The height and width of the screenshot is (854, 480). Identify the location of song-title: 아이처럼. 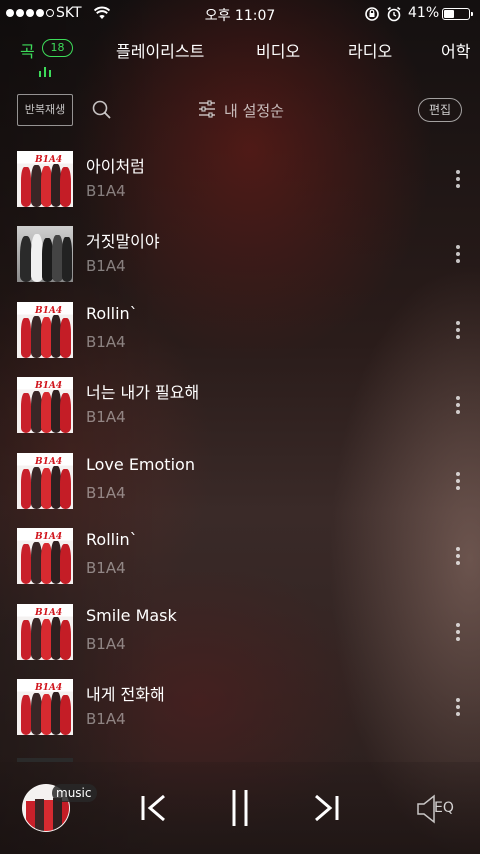
(115, 166).